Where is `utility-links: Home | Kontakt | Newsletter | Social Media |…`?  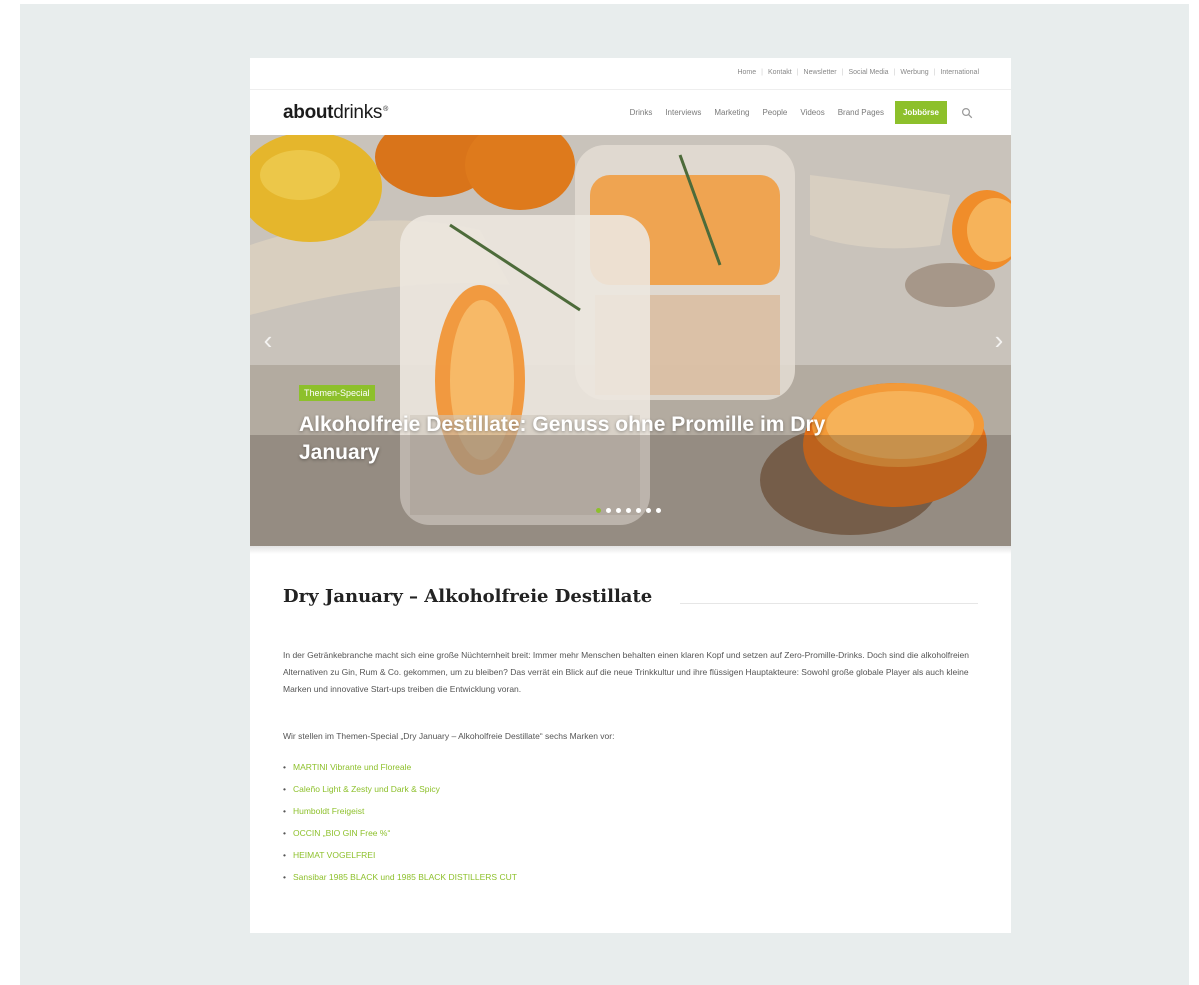 utility-links: Home | Kontakt | Newsletter | Social Media |… is located at coordinates (858, 72).